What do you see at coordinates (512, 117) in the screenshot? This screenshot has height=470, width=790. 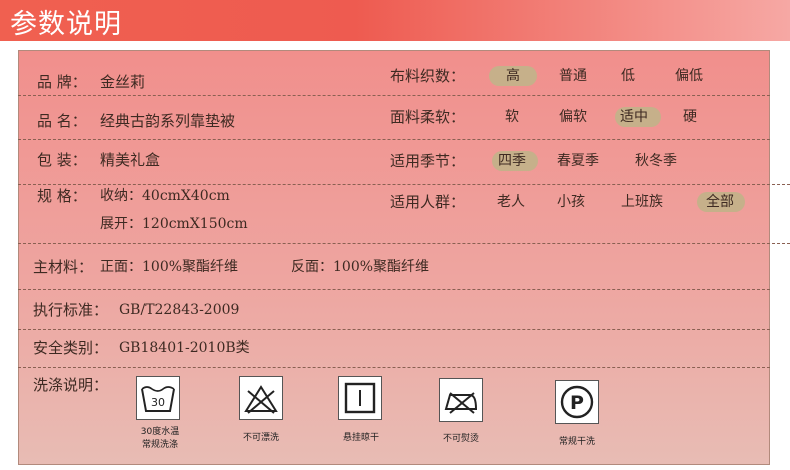 I see `softness-option-soft: 软` at bounding box center [512, 117].